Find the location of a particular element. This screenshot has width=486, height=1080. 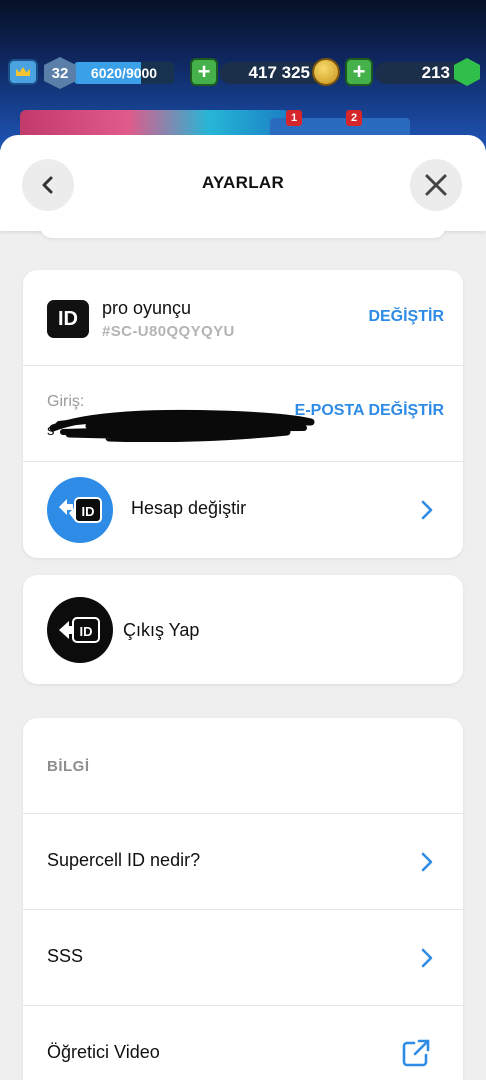

back-button is located at coordinates (48, 185).